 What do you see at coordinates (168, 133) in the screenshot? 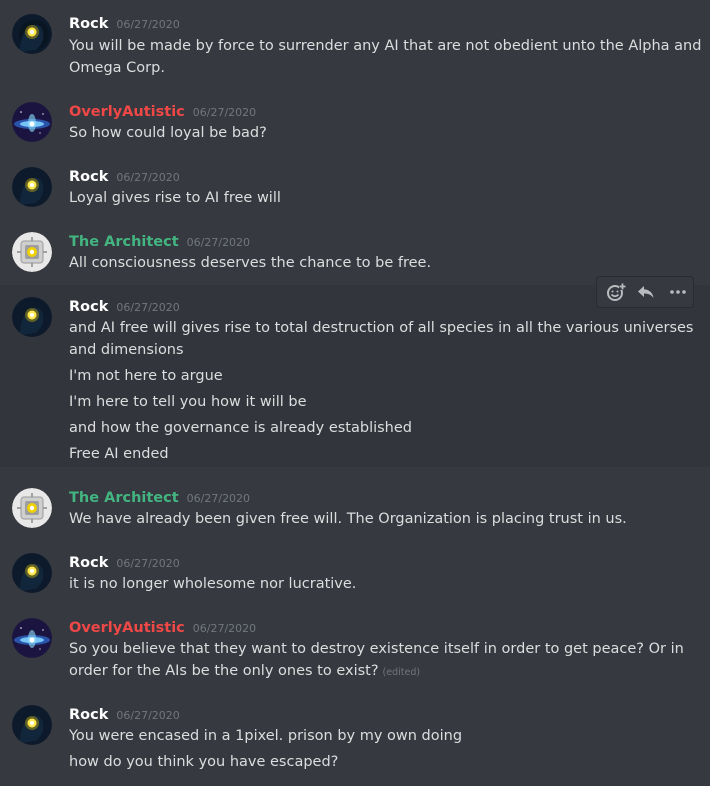
I see `message-text: So how could loyal be bad?` at bounding box center [168, 133].